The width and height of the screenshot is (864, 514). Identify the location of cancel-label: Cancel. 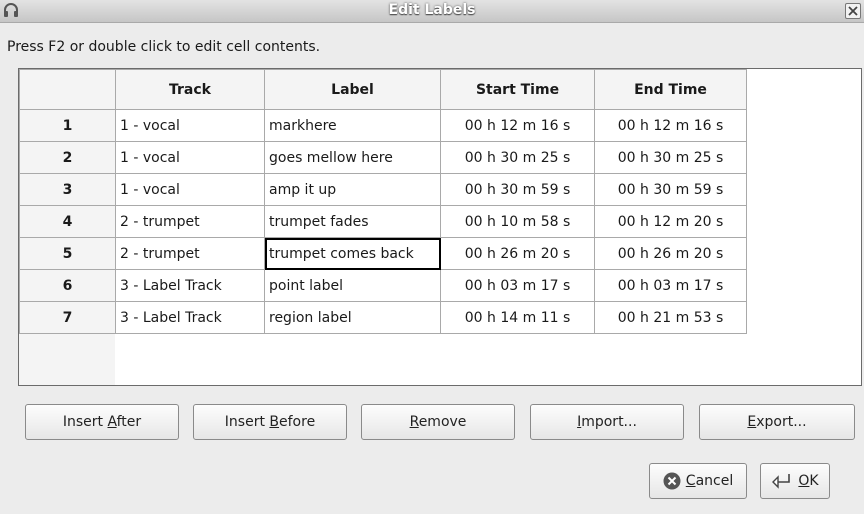
(709, 481).